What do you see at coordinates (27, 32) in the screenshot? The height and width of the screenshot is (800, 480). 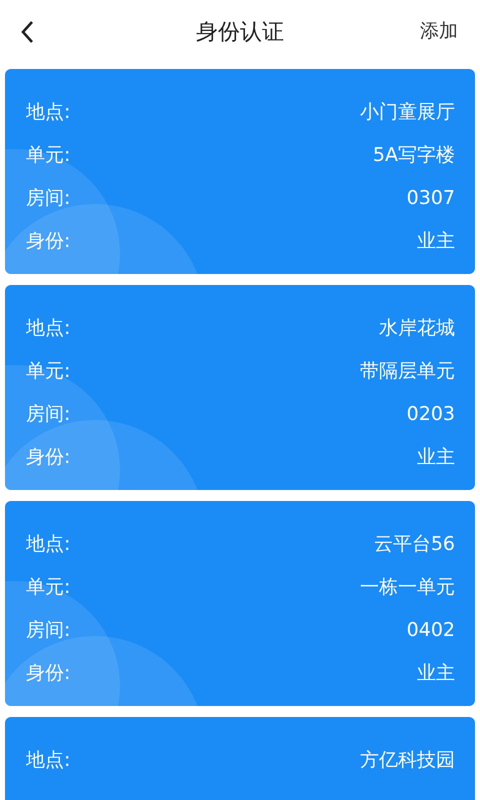 I see `back-icon` at bounding box center [27, 32].